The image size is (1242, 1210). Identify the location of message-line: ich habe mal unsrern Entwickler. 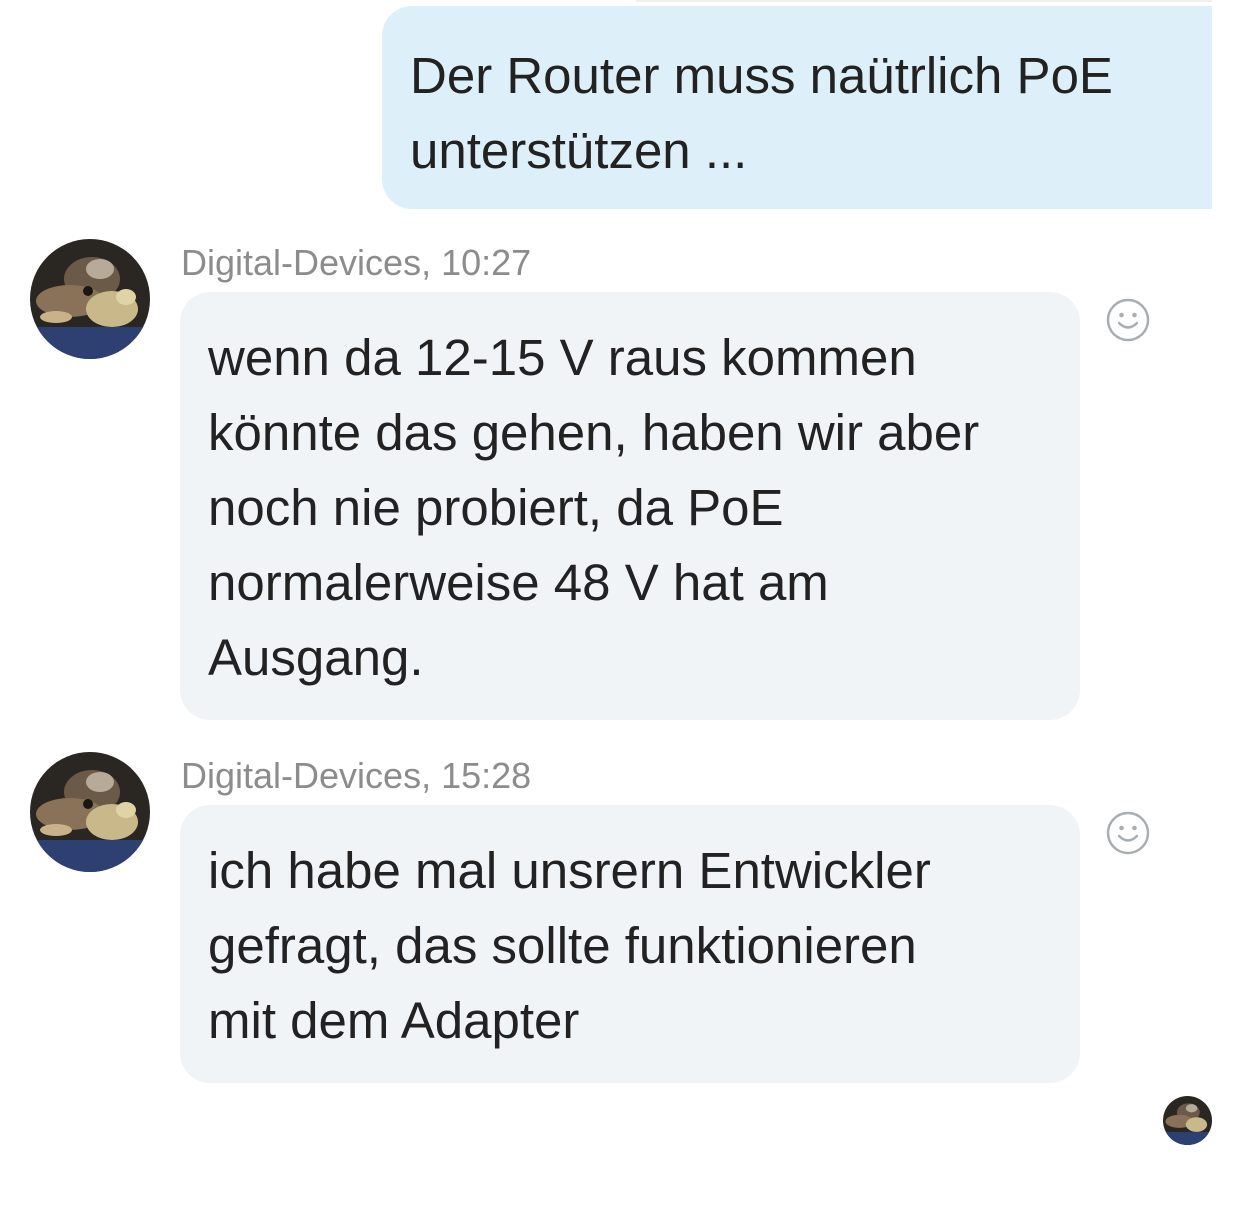
(569, 870).